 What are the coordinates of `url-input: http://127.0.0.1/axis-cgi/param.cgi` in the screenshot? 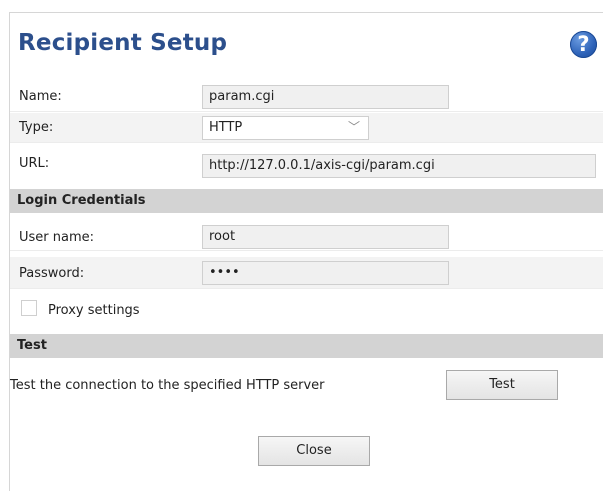 It's located at (399, 166).